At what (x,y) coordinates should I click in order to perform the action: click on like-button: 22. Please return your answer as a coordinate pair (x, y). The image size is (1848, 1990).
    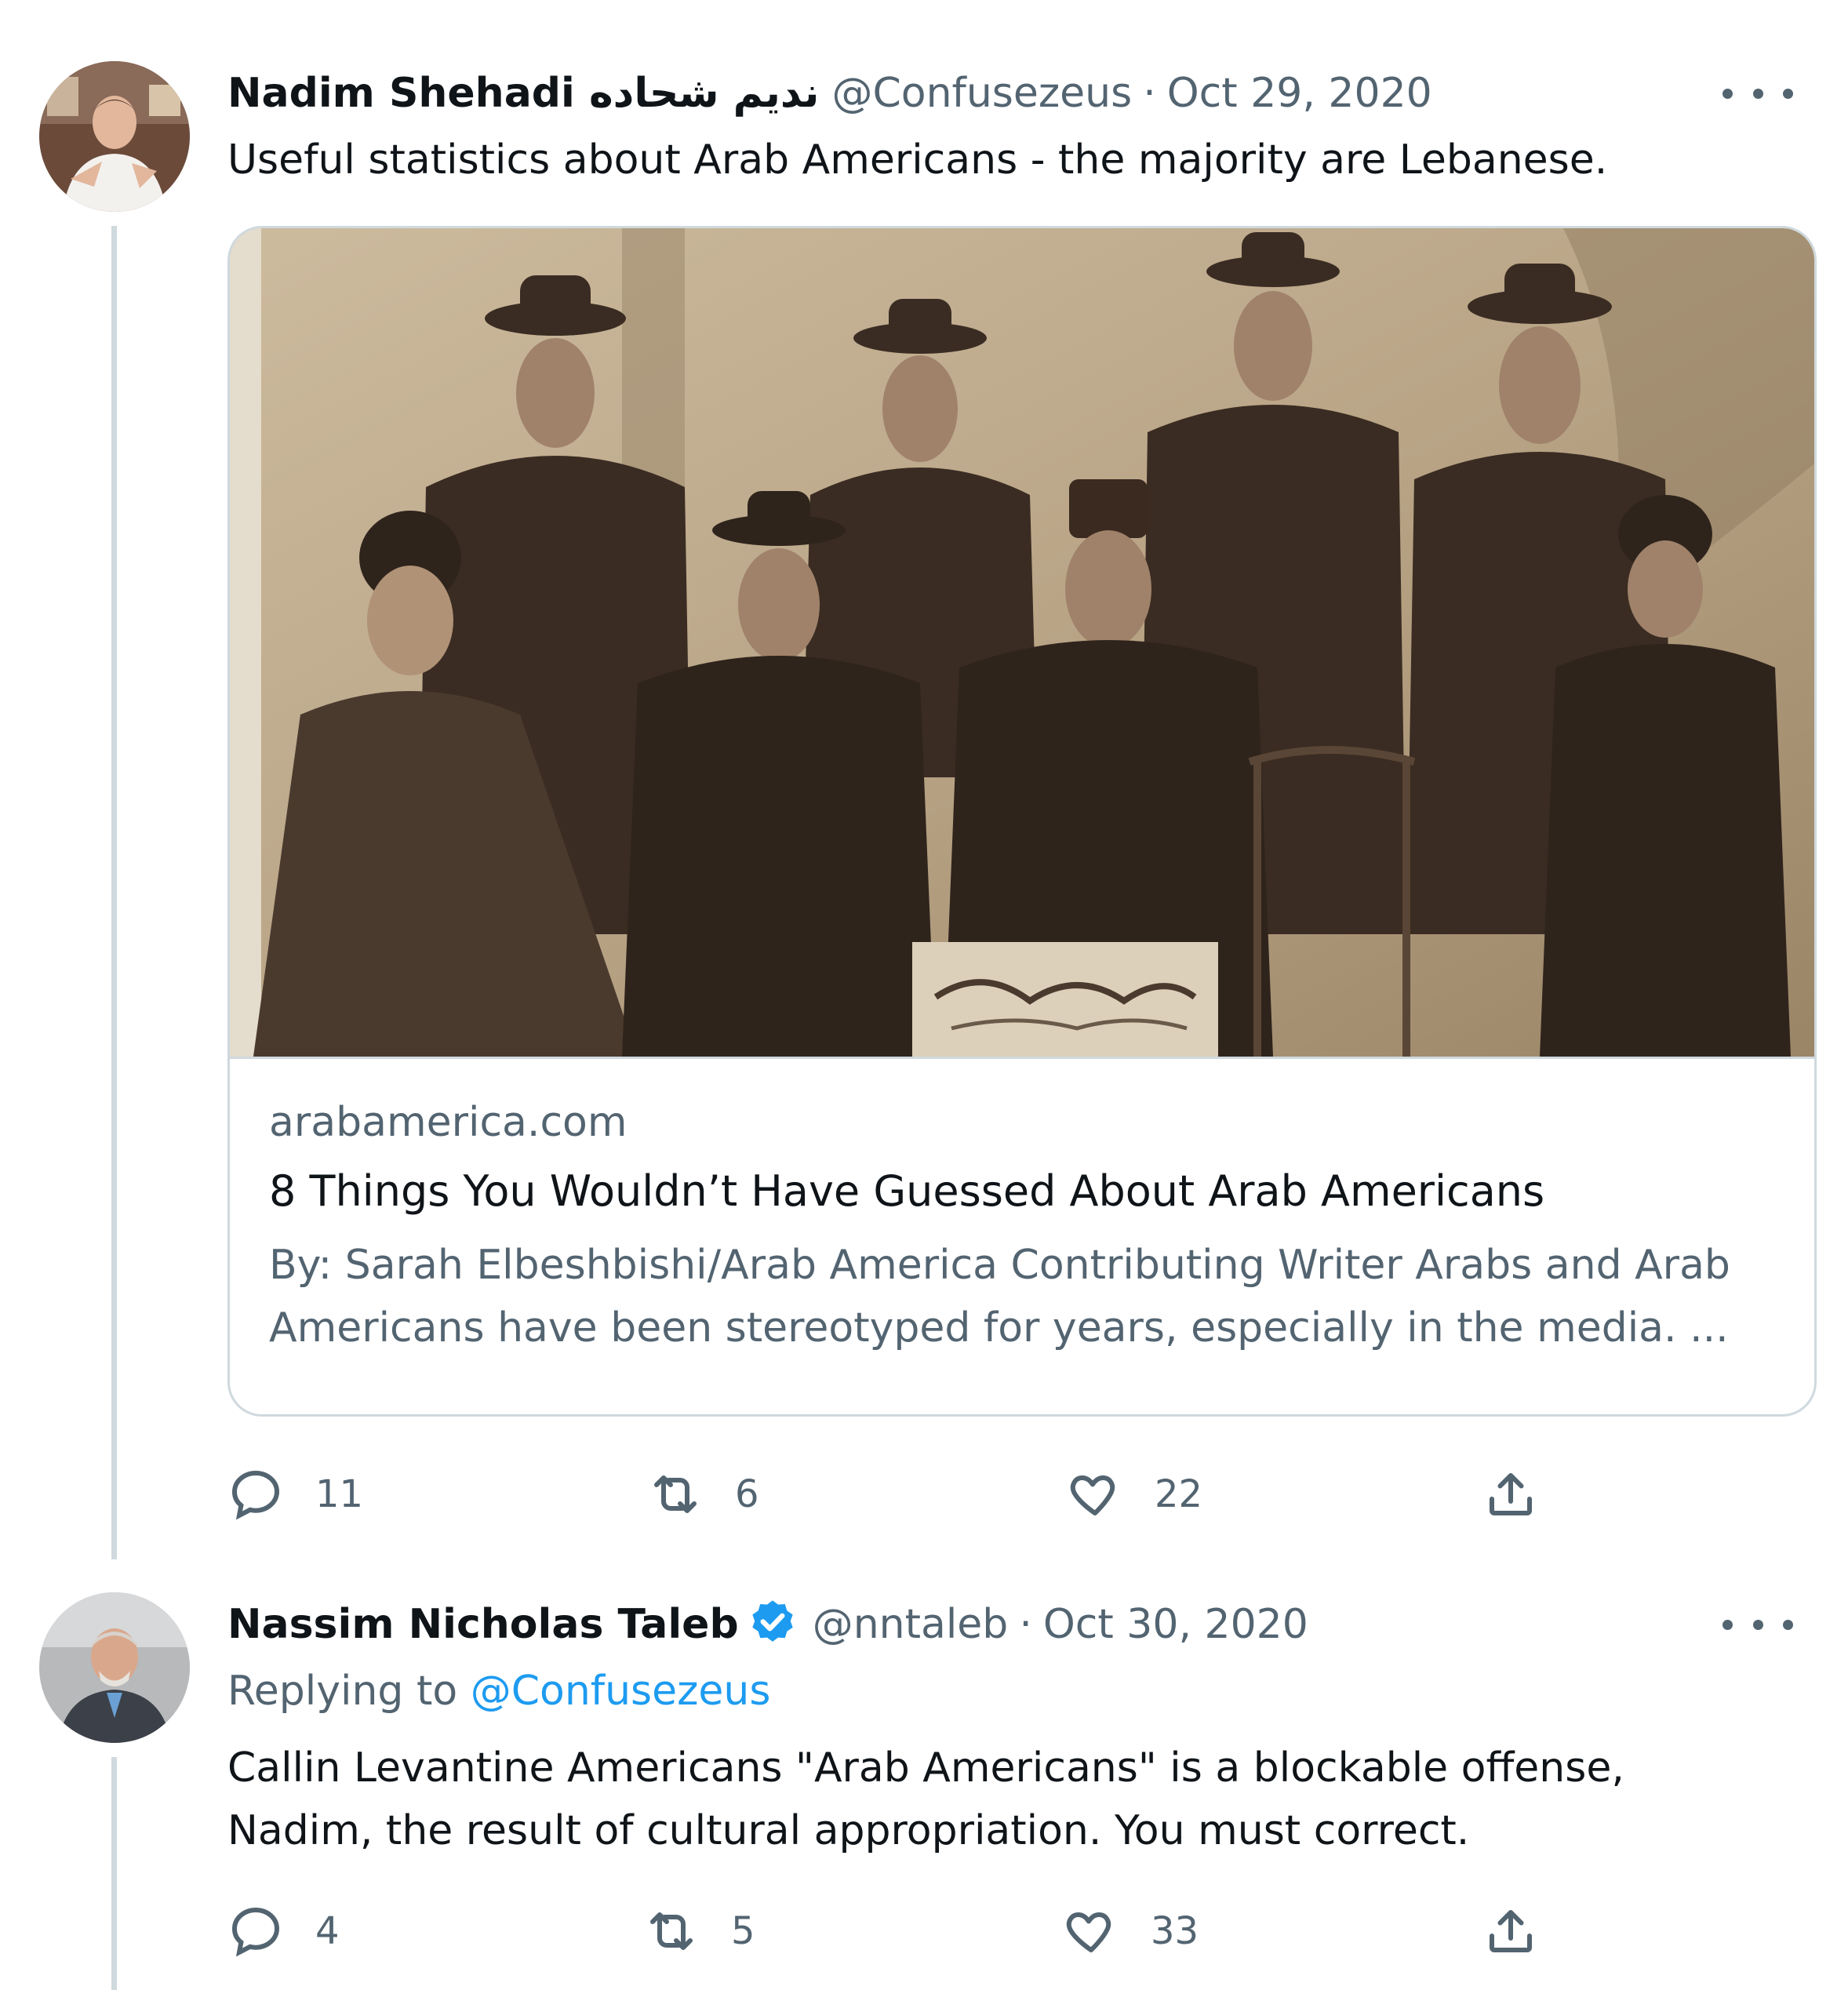
    Looking at the image, I should click on (1134, 1494).